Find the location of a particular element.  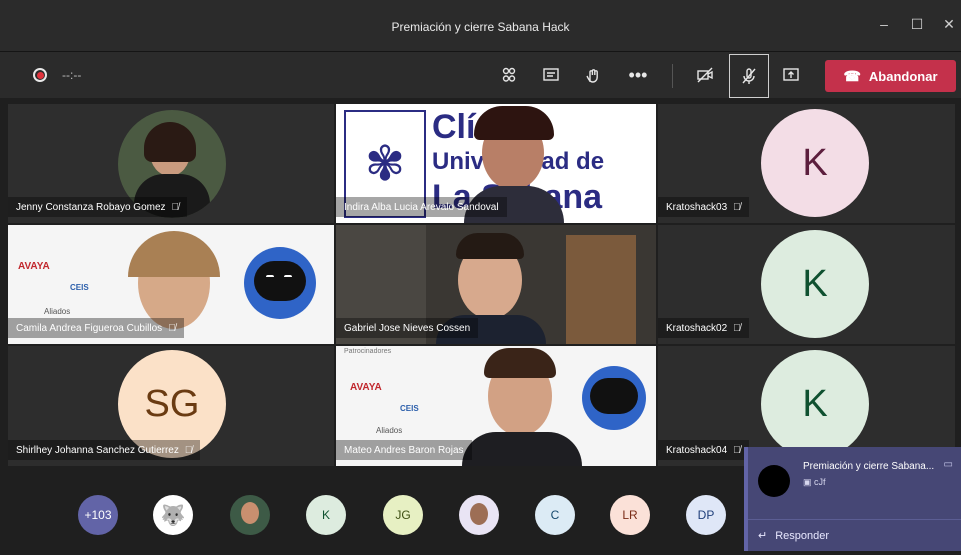

leave-button: ☎ Abandonar is located at coordinates (890, 76).